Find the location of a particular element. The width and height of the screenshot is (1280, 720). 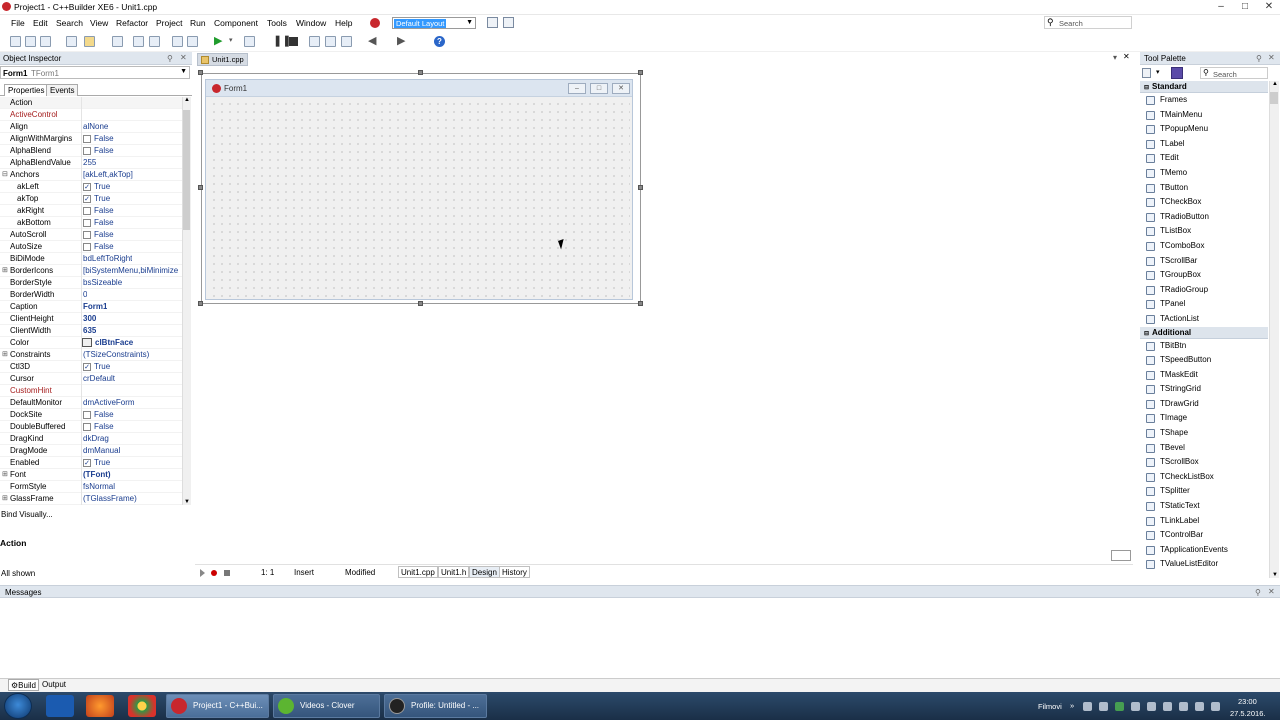

clock-time: 23:00 is located at coordinates (1247, 701).